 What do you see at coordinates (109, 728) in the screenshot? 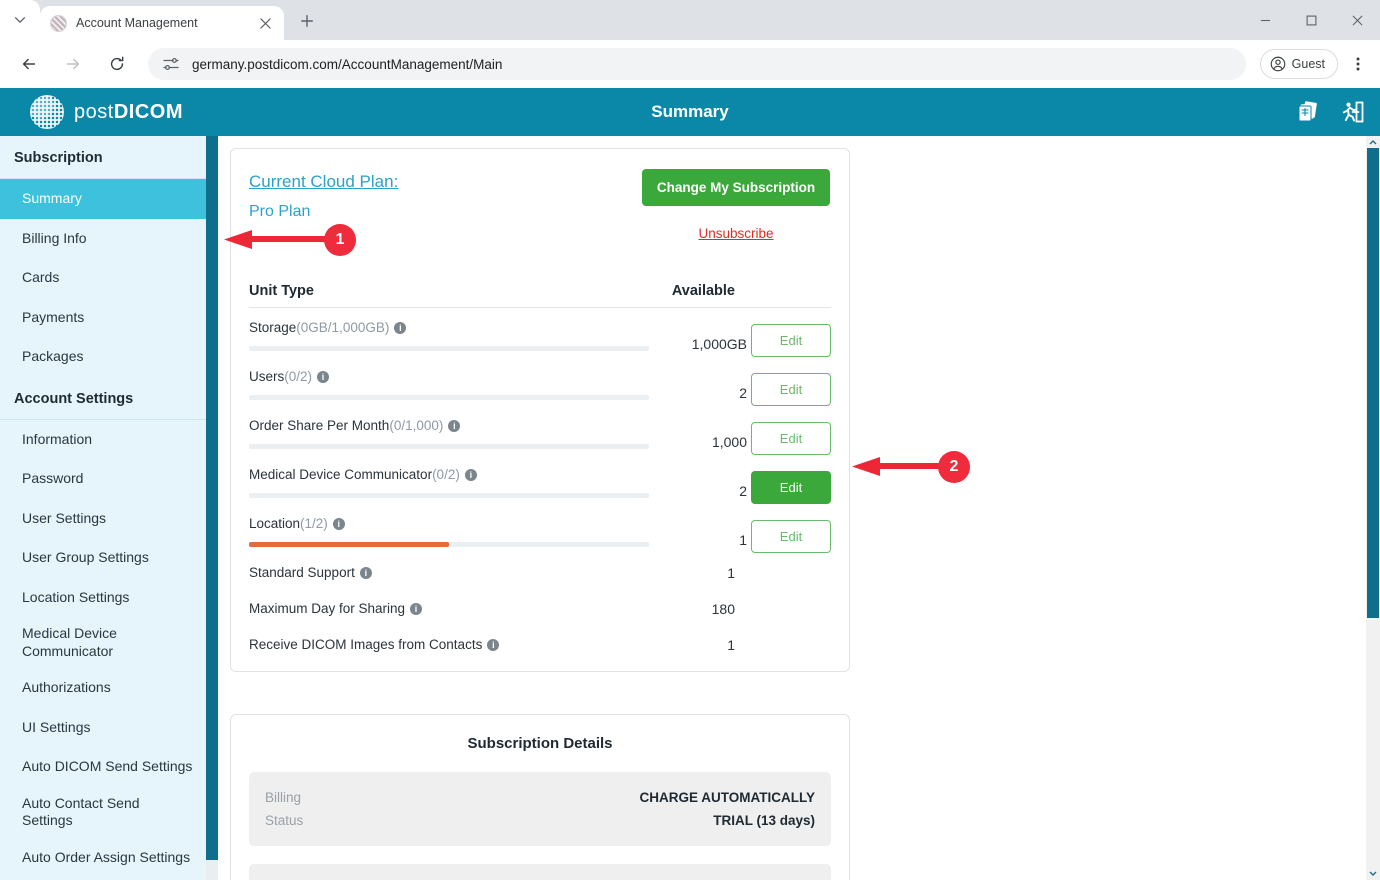
I see `sidebar-item-ui-settings: UI Settings` at bounding box center [109, 728].